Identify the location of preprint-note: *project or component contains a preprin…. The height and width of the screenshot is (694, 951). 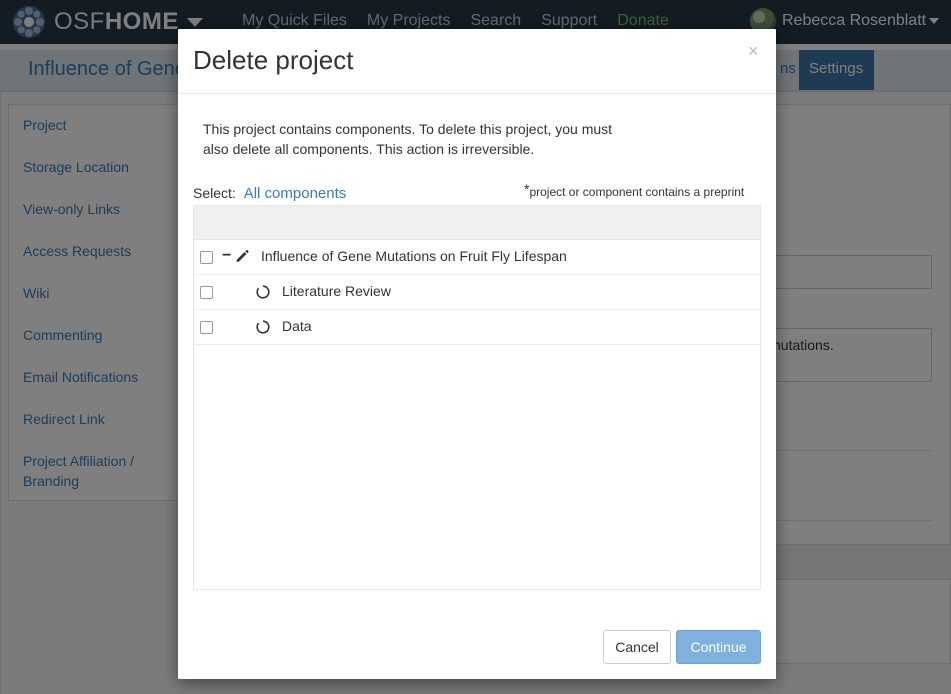
(634, 190).